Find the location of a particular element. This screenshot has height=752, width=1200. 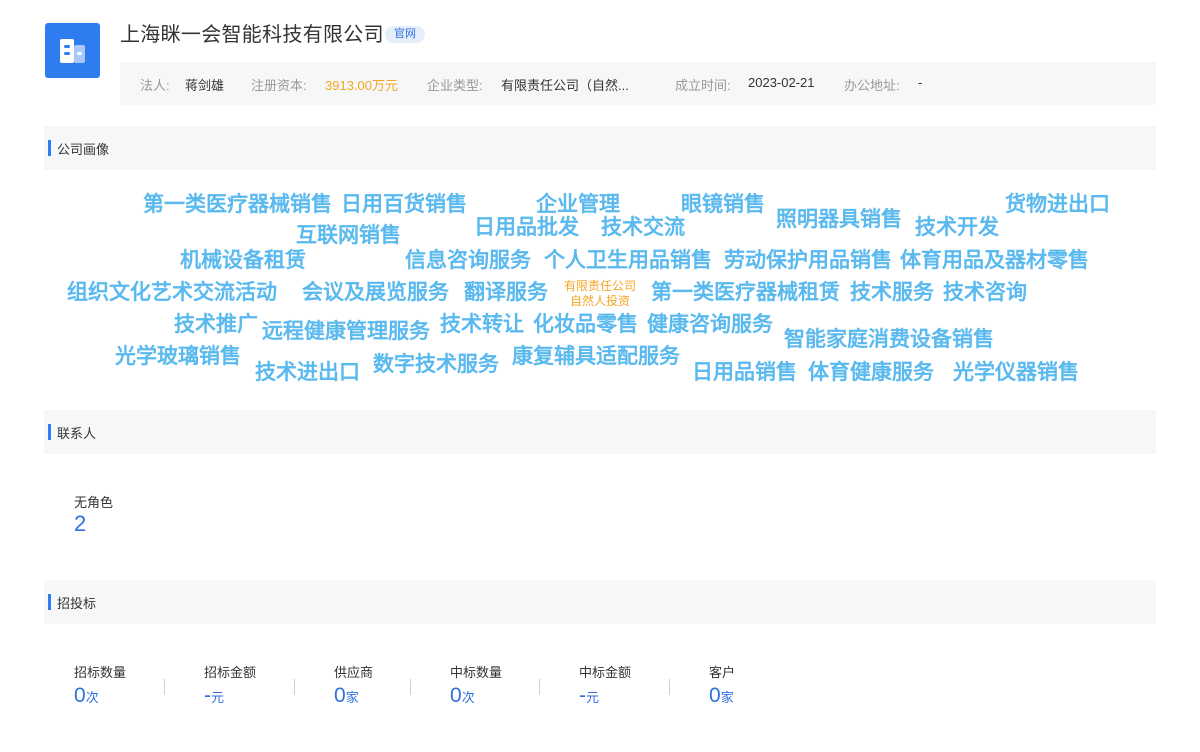

portrait-section-title: 公司画像 is located at coordinates (83, 149).